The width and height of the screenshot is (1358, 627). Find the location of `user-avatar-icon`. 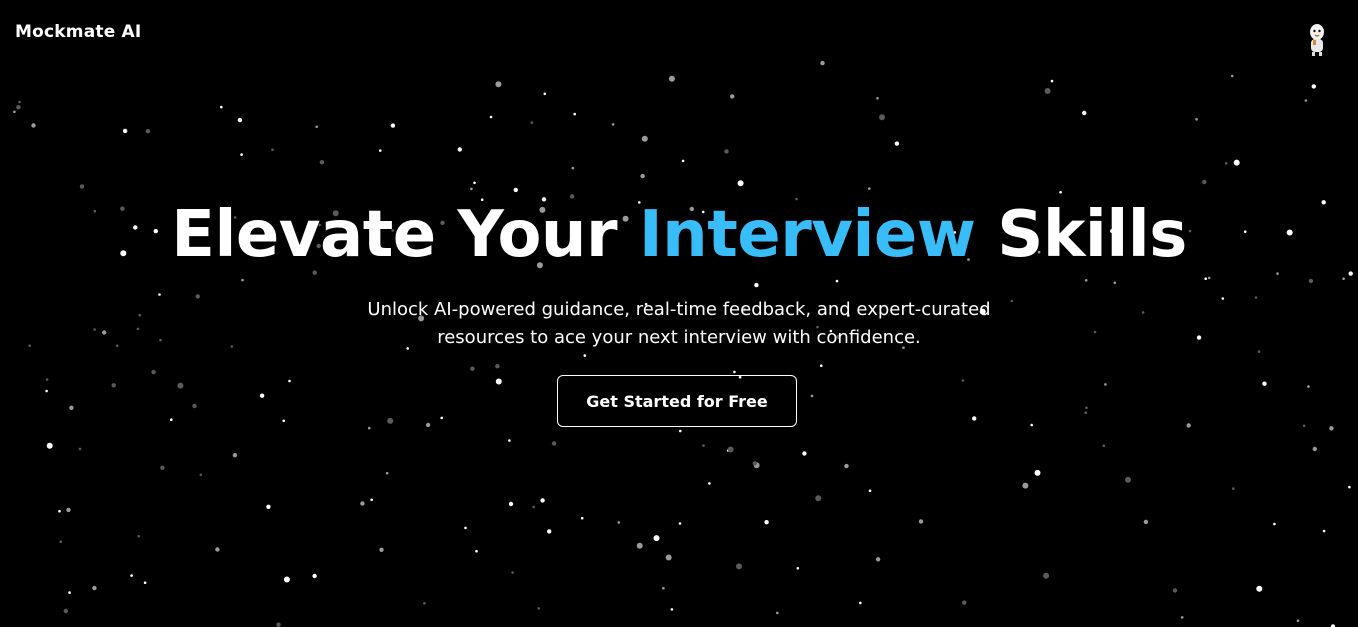

user-avatar-icon is located at coordinates (1317, 39).